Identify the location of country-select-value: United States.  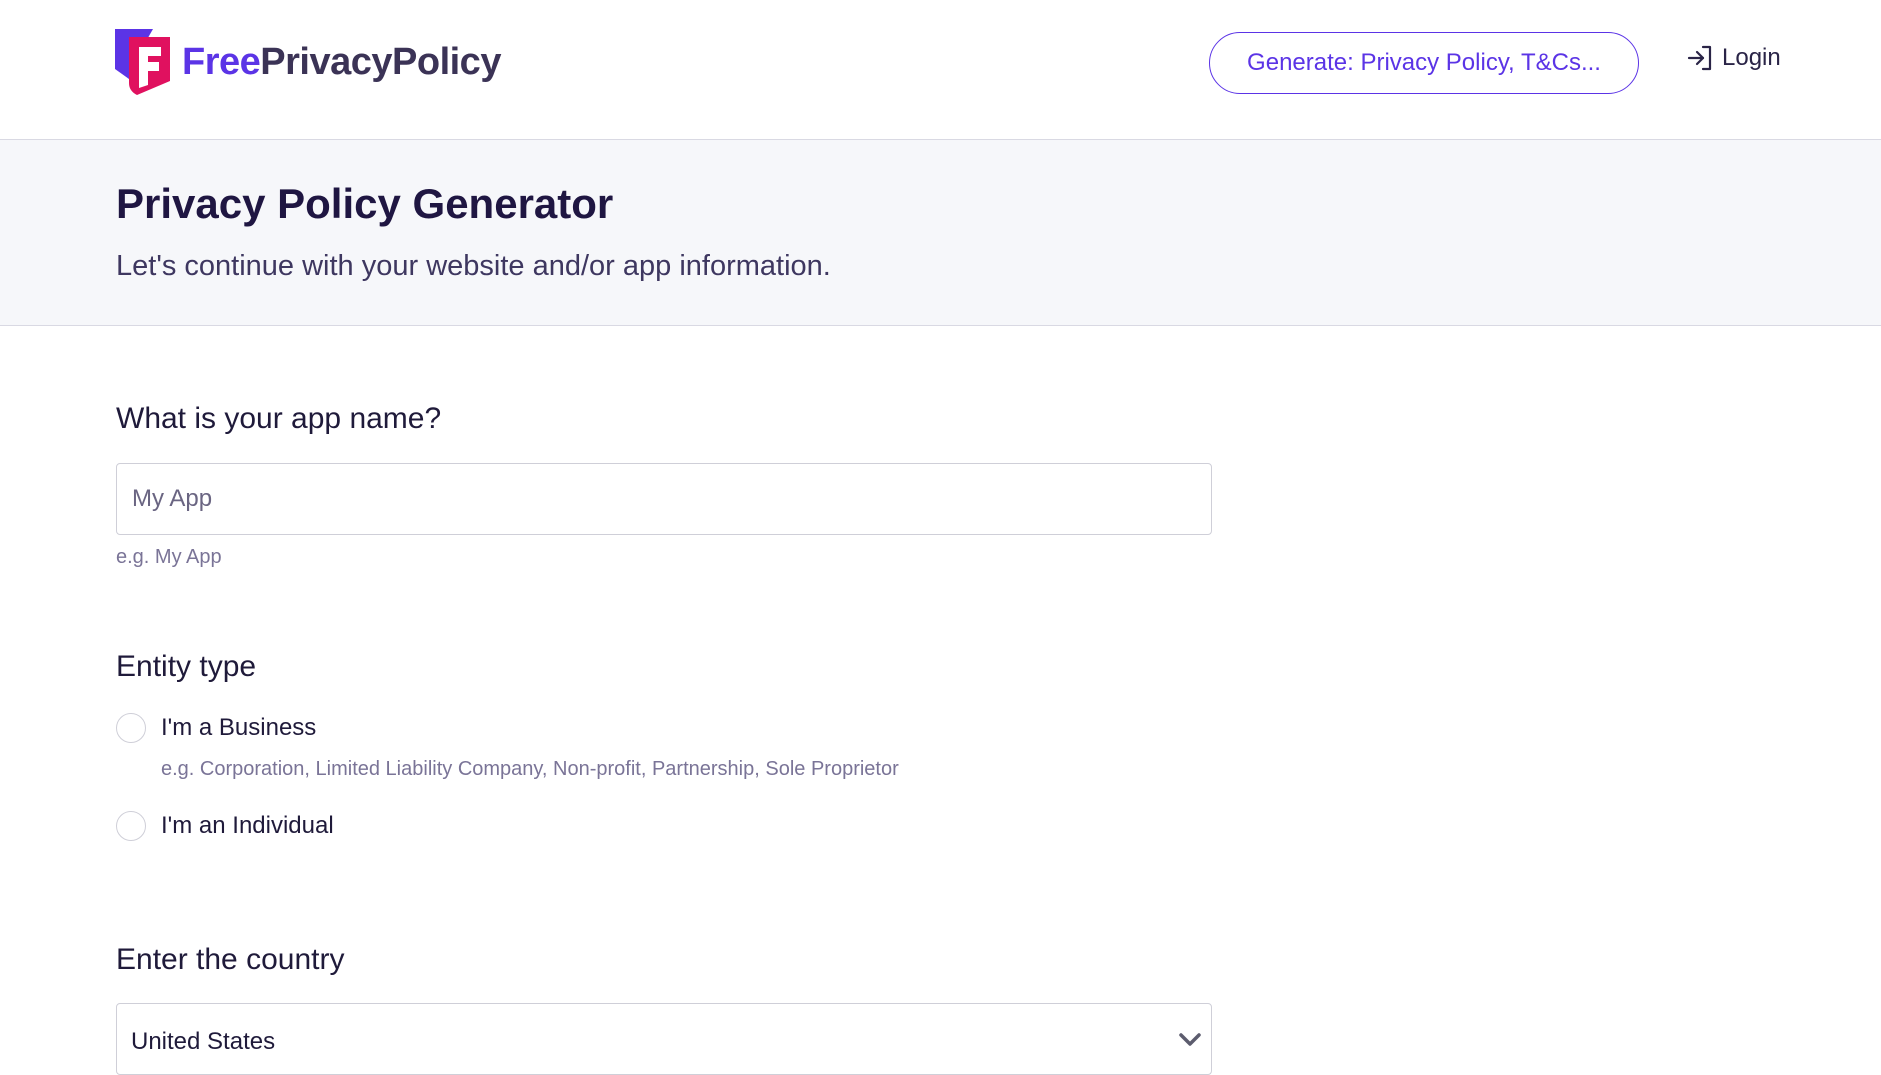
(203, 1041).